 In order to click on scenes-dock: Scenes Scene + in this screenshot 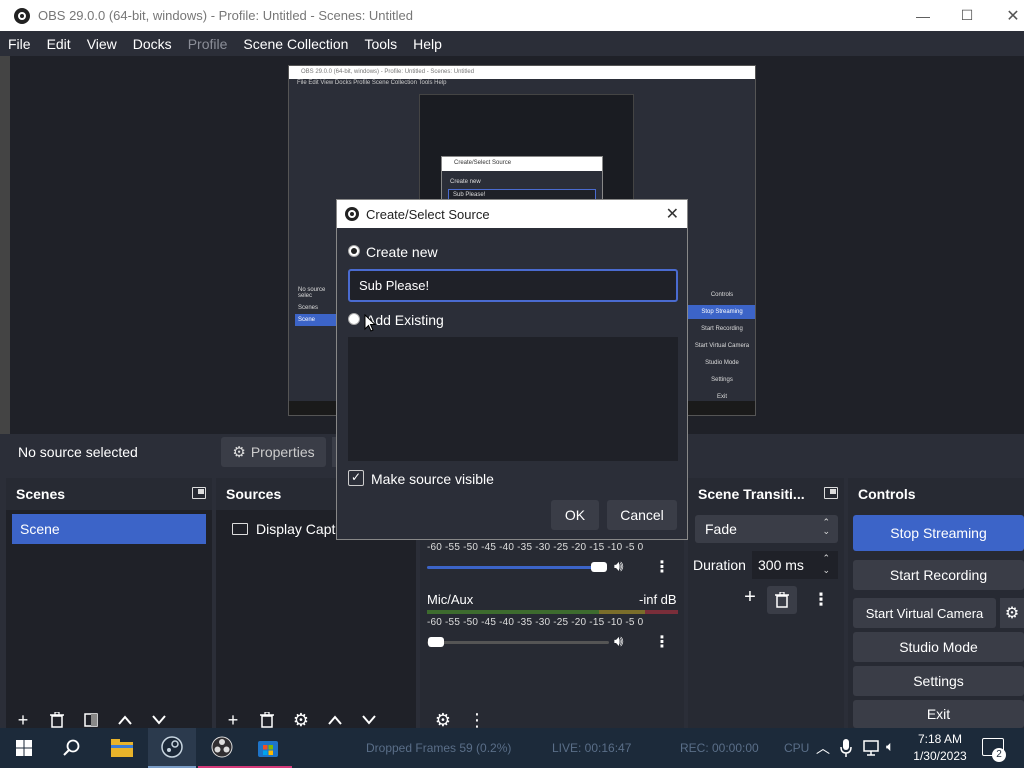, I will do `click(109, 604)`.